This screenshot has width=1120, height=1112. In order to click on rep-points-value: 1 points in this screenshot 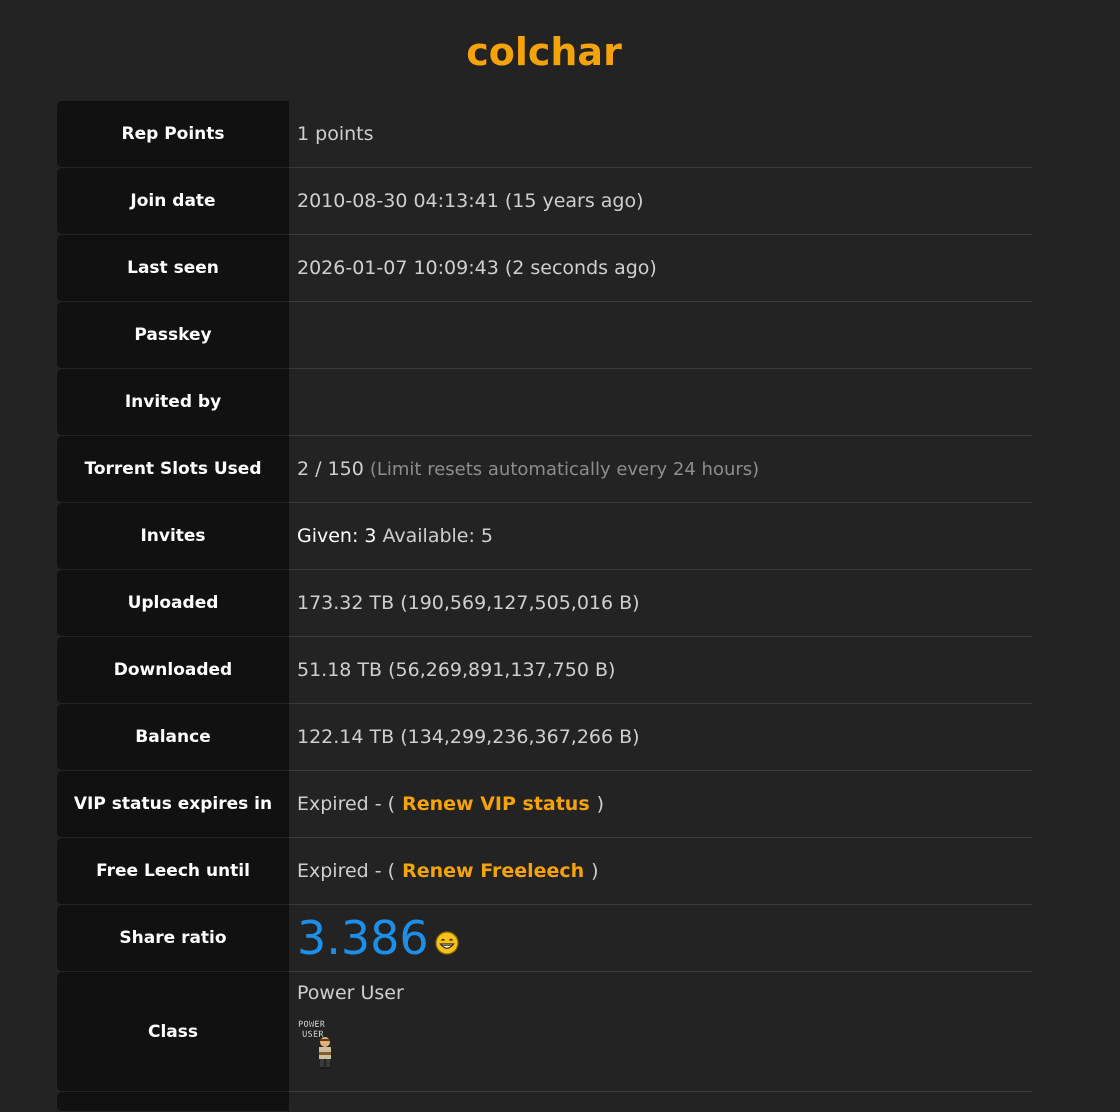, I will do `click(660, 134)`.